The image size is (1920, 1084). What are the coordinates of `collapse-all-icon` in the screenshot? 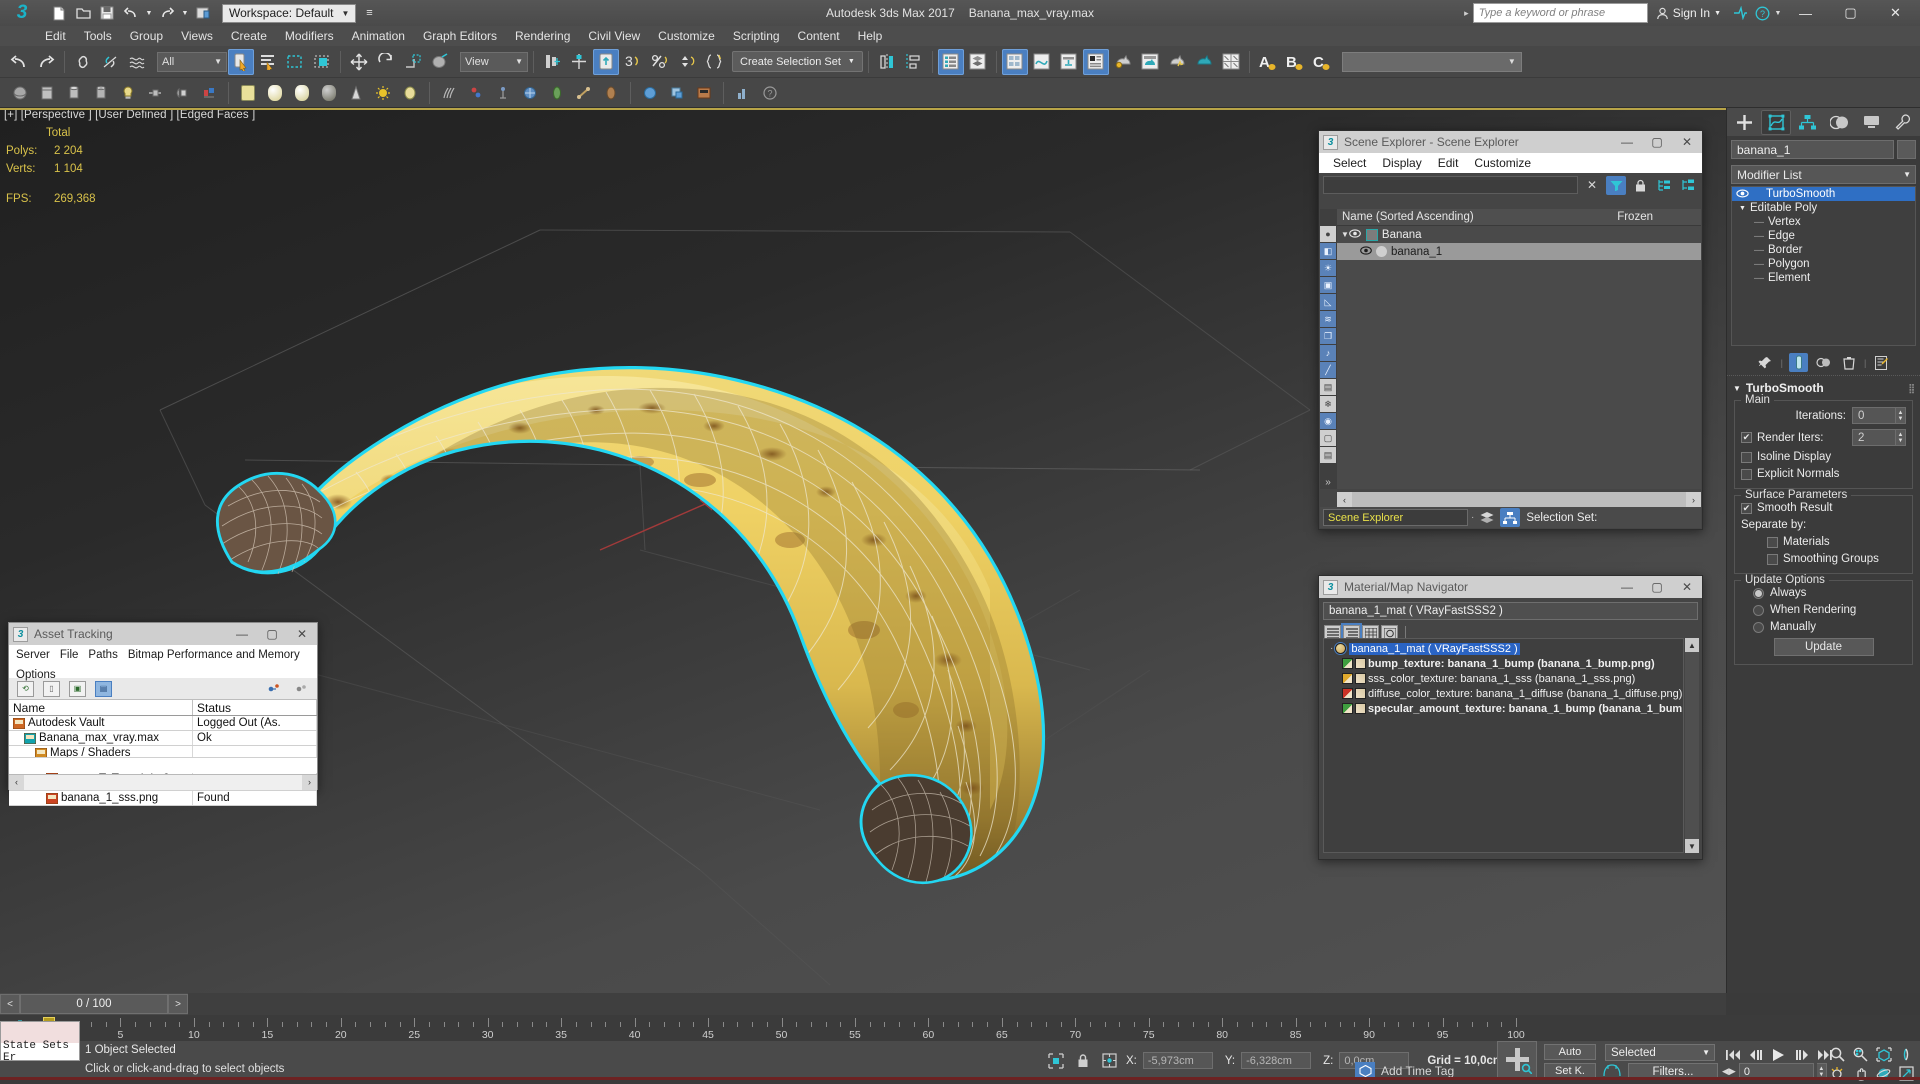 It's located at (1688, 185).